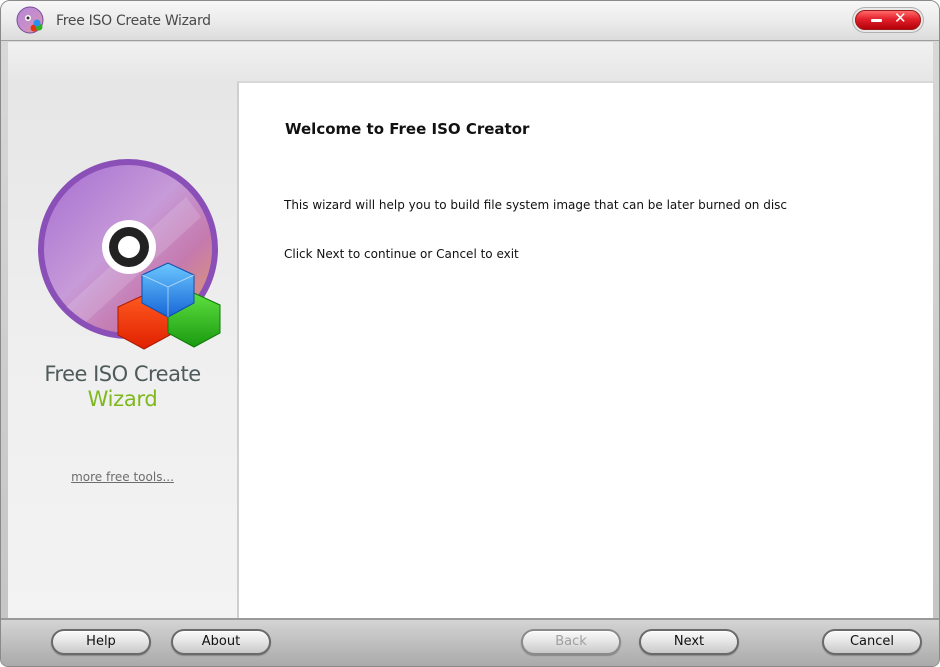  What do you see at coordinates (122, 399) in the screenshot?
I see `logo-subtitle: Wizard` at bounding box center [122, 399].